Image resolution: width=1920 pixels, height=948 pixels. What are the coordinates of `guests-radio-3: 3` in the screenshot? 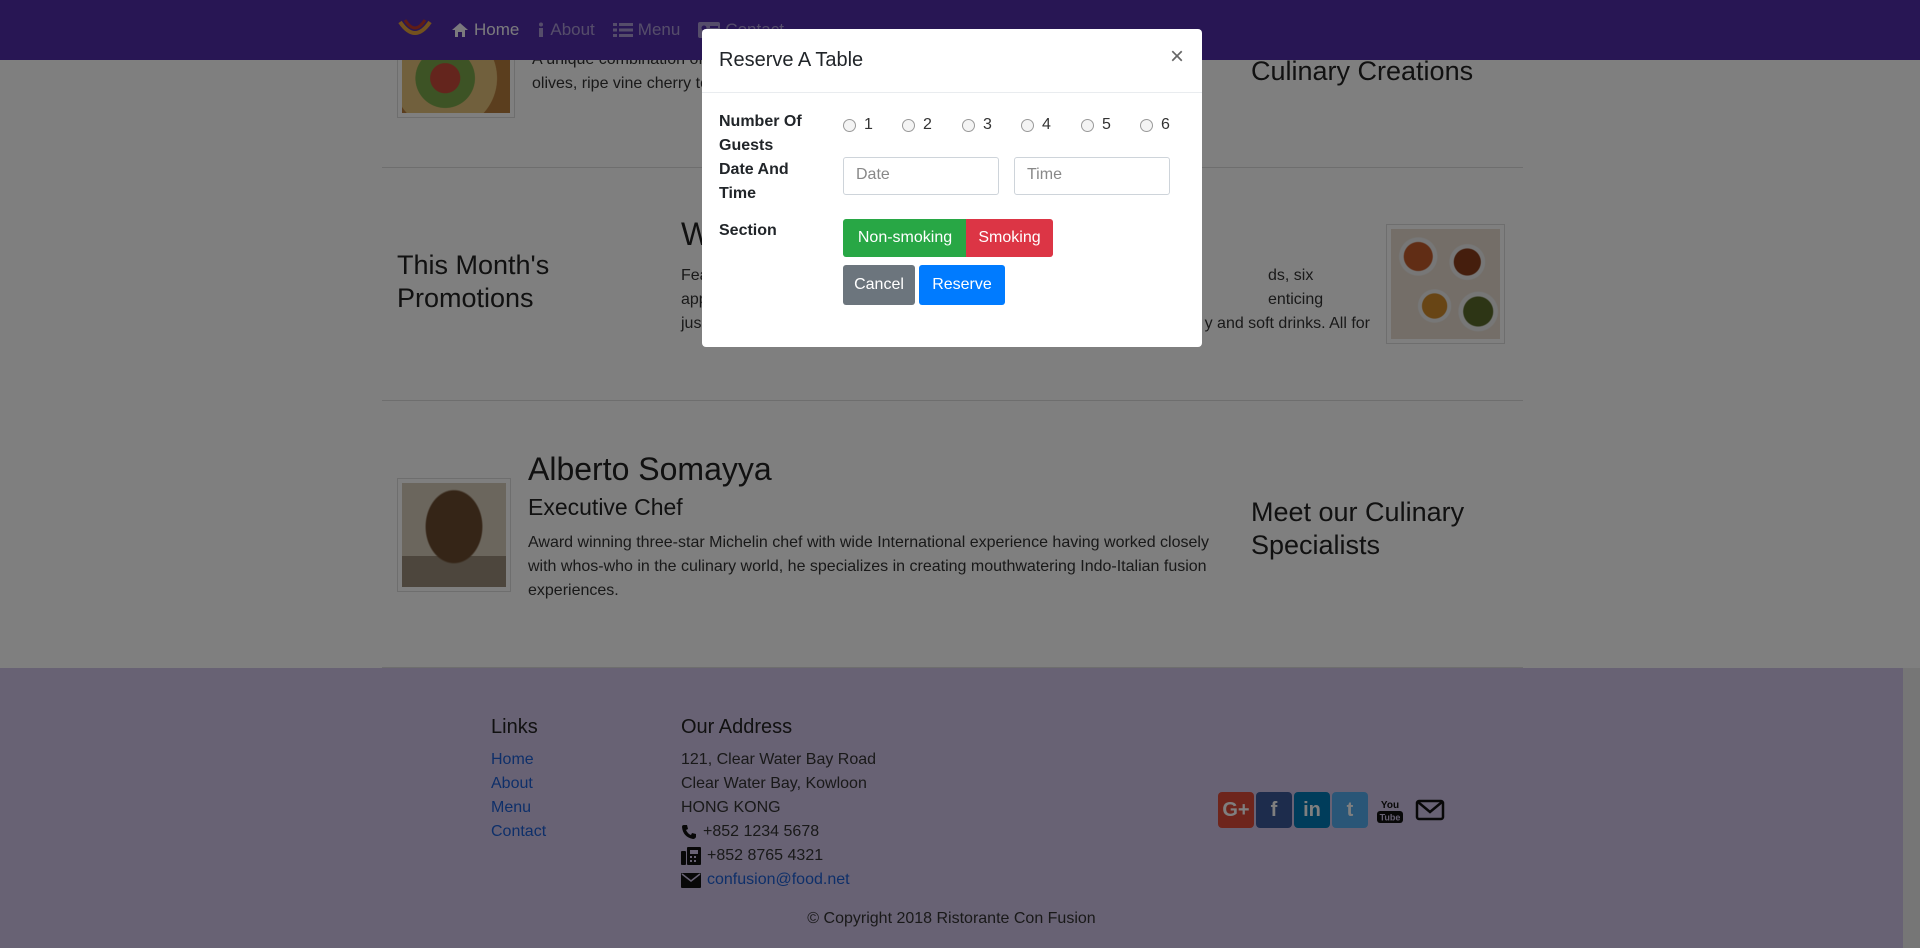 It's located at (977, 125).